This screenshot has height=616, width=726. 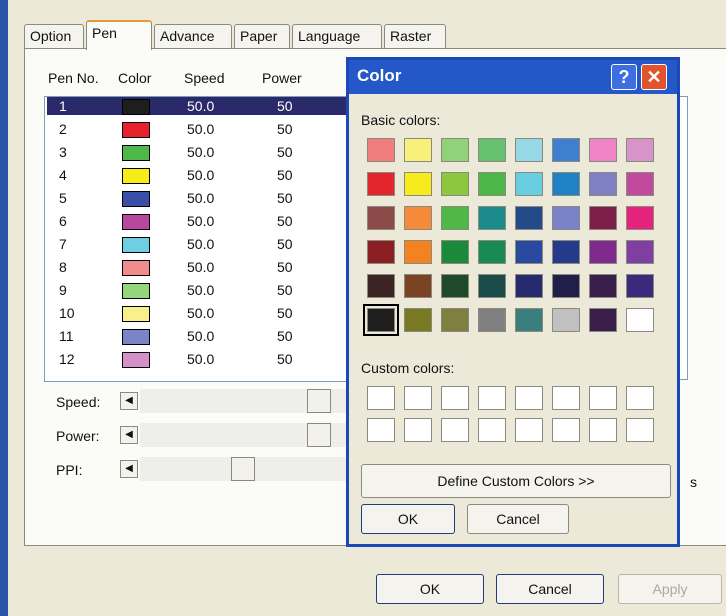 What do you see at coordinates (516, 481) in the screenshot?
I see `define-custom-colors-button: Define Custom Colors >>` at bounding box center [516, 481].